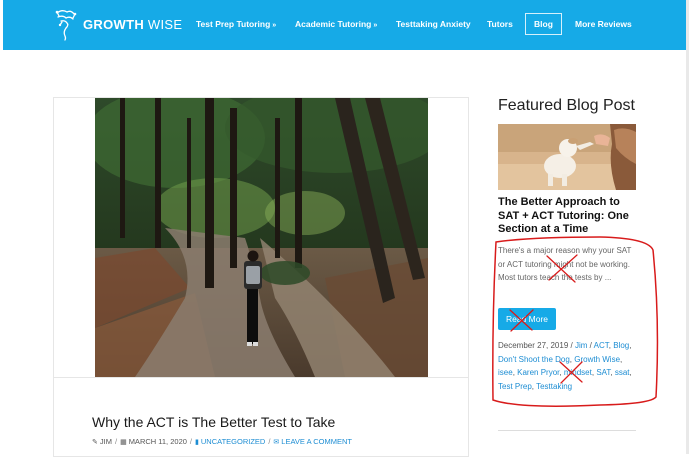  I want to click on author-link: Jim, so click(581, 345).